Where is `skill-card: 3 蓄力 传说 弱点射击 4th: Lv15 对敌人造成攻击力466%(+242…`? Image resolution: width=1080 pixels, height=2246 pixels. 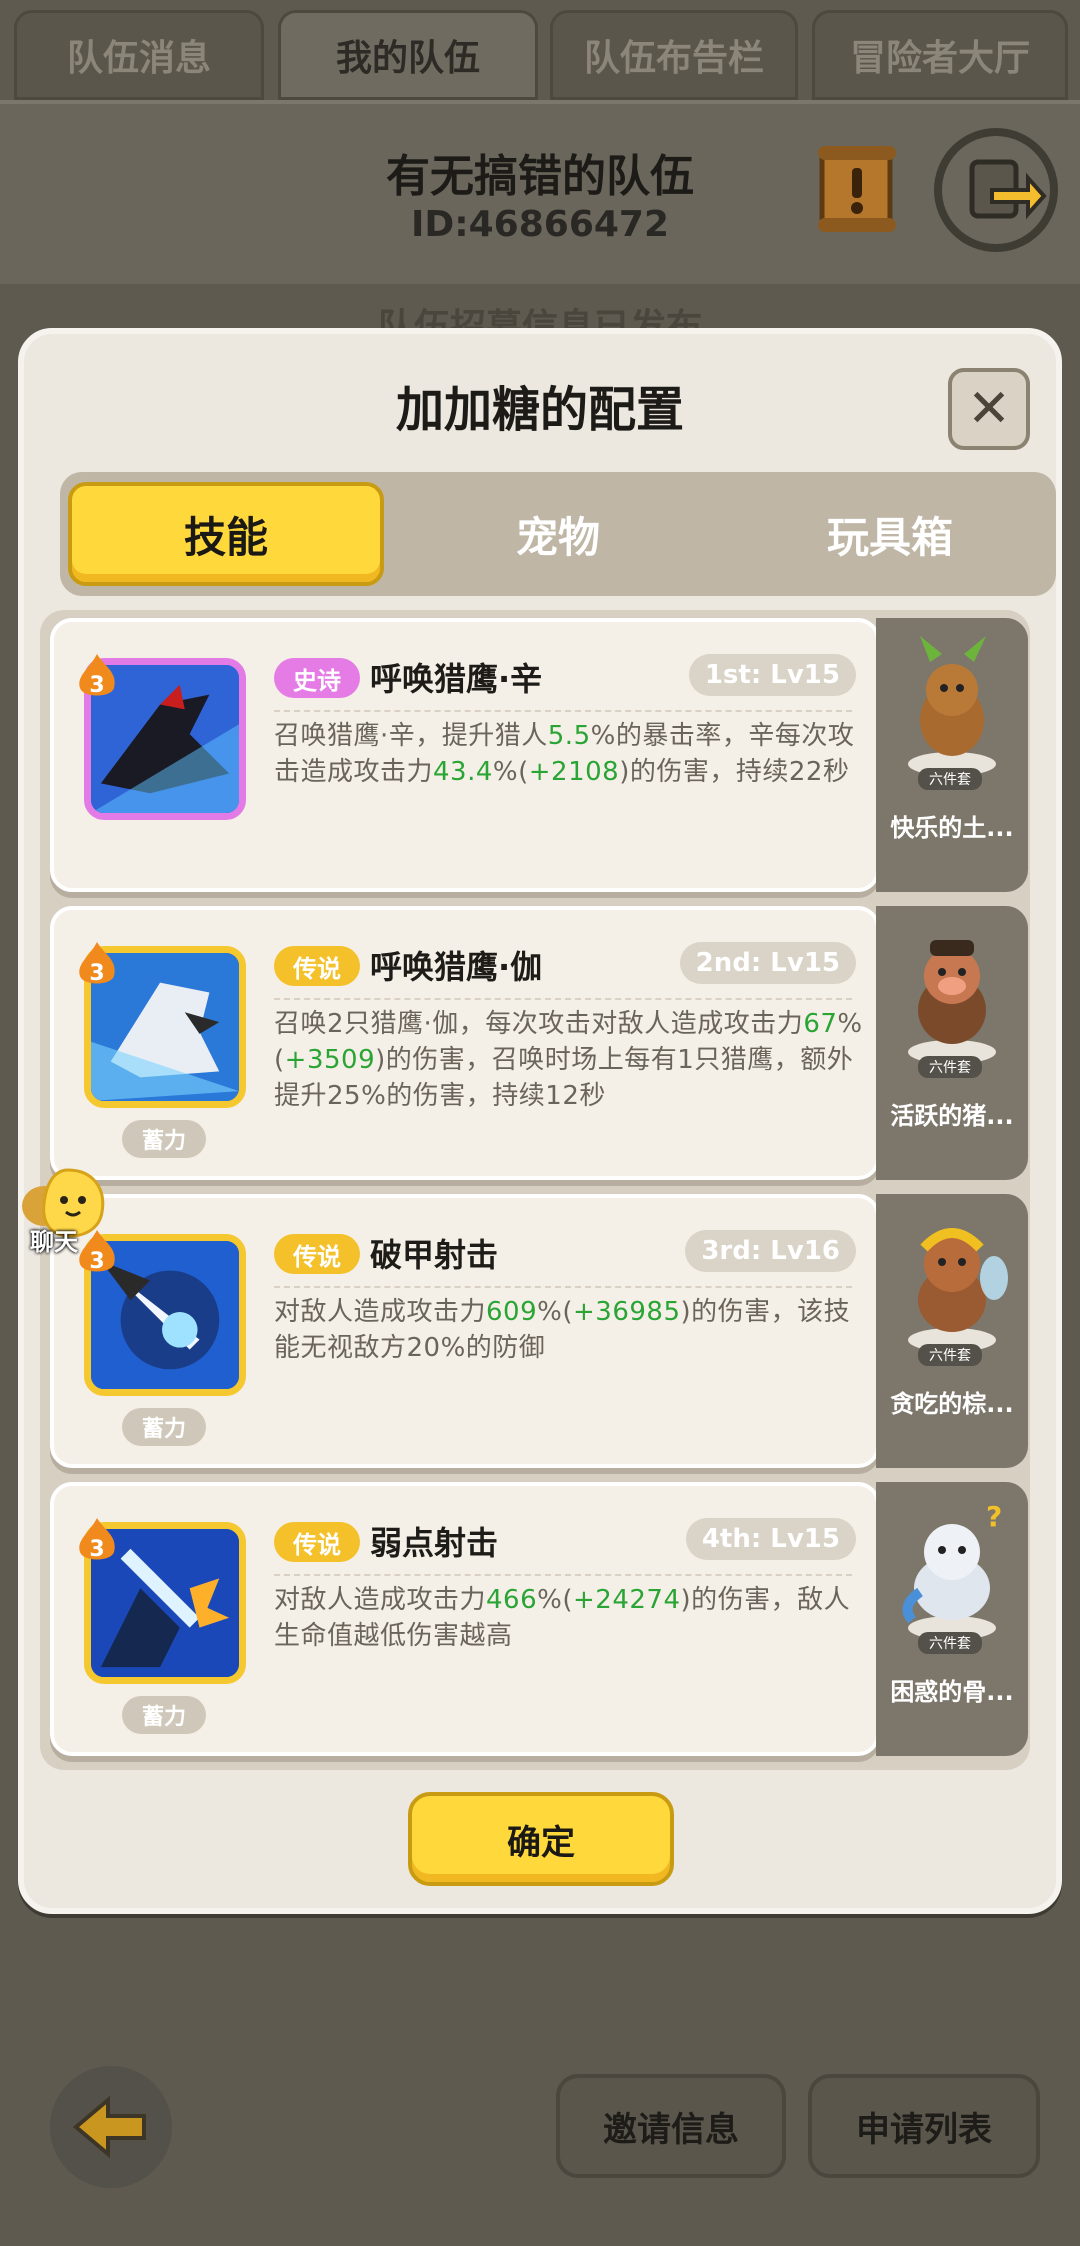 skill-card: 3 蓄力 传说 弱点射击 4th: Lv15 对敌人造成攻击力466%(+242… is located at coordinates (465, 1619).